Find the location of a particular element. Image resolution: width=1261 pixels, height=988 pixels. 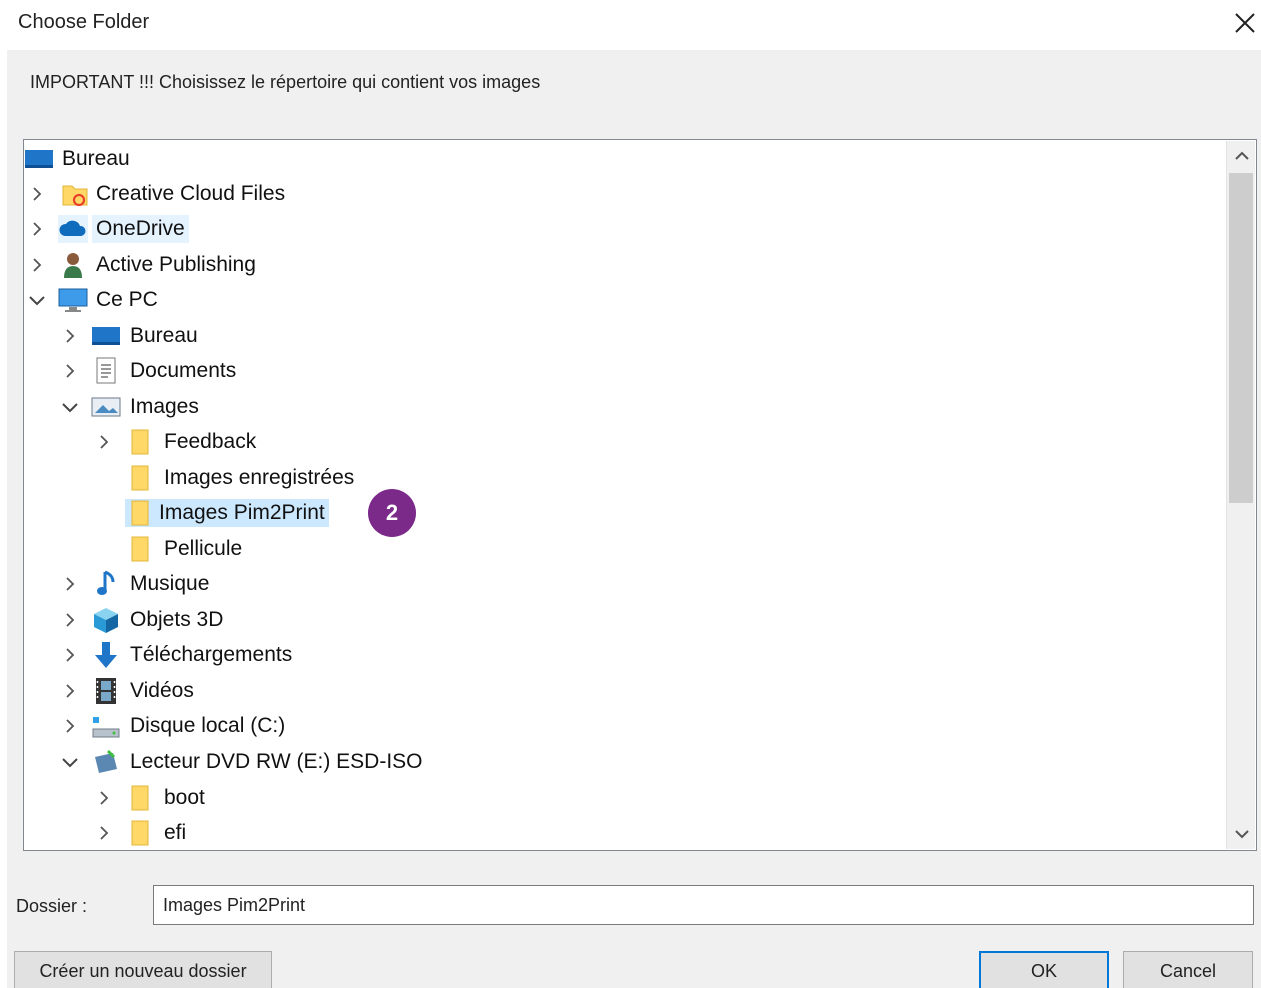

close-button is located at coordinates (1244, 23).